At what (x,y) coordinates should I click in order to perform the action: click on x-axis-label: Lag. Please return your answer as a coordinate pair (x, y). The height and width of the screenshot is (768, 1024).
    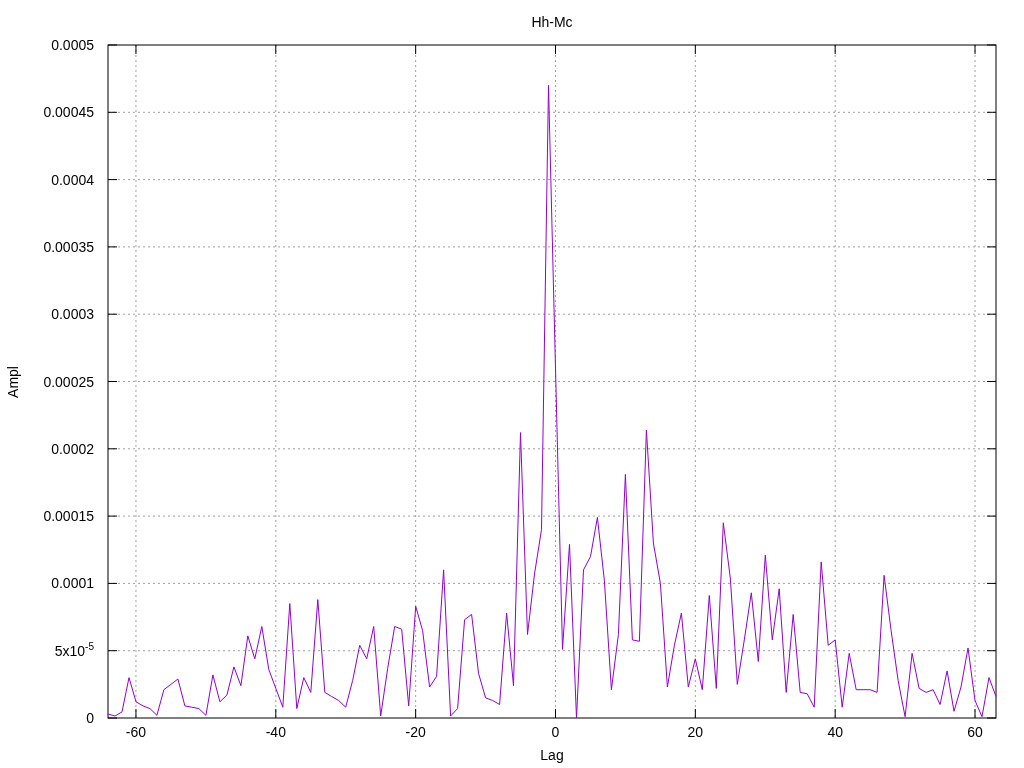
    Looking at the image, I should click on (552, 755).